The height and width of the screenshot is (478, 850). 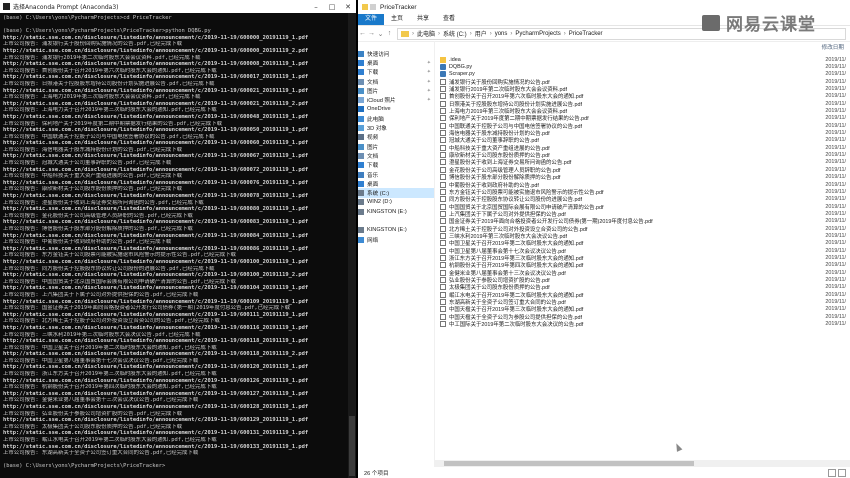 What do you see at coordinates (396, 81) in the screenshot?
I see `nav-item: 文档 ✦` at bounding box center [396, 81].